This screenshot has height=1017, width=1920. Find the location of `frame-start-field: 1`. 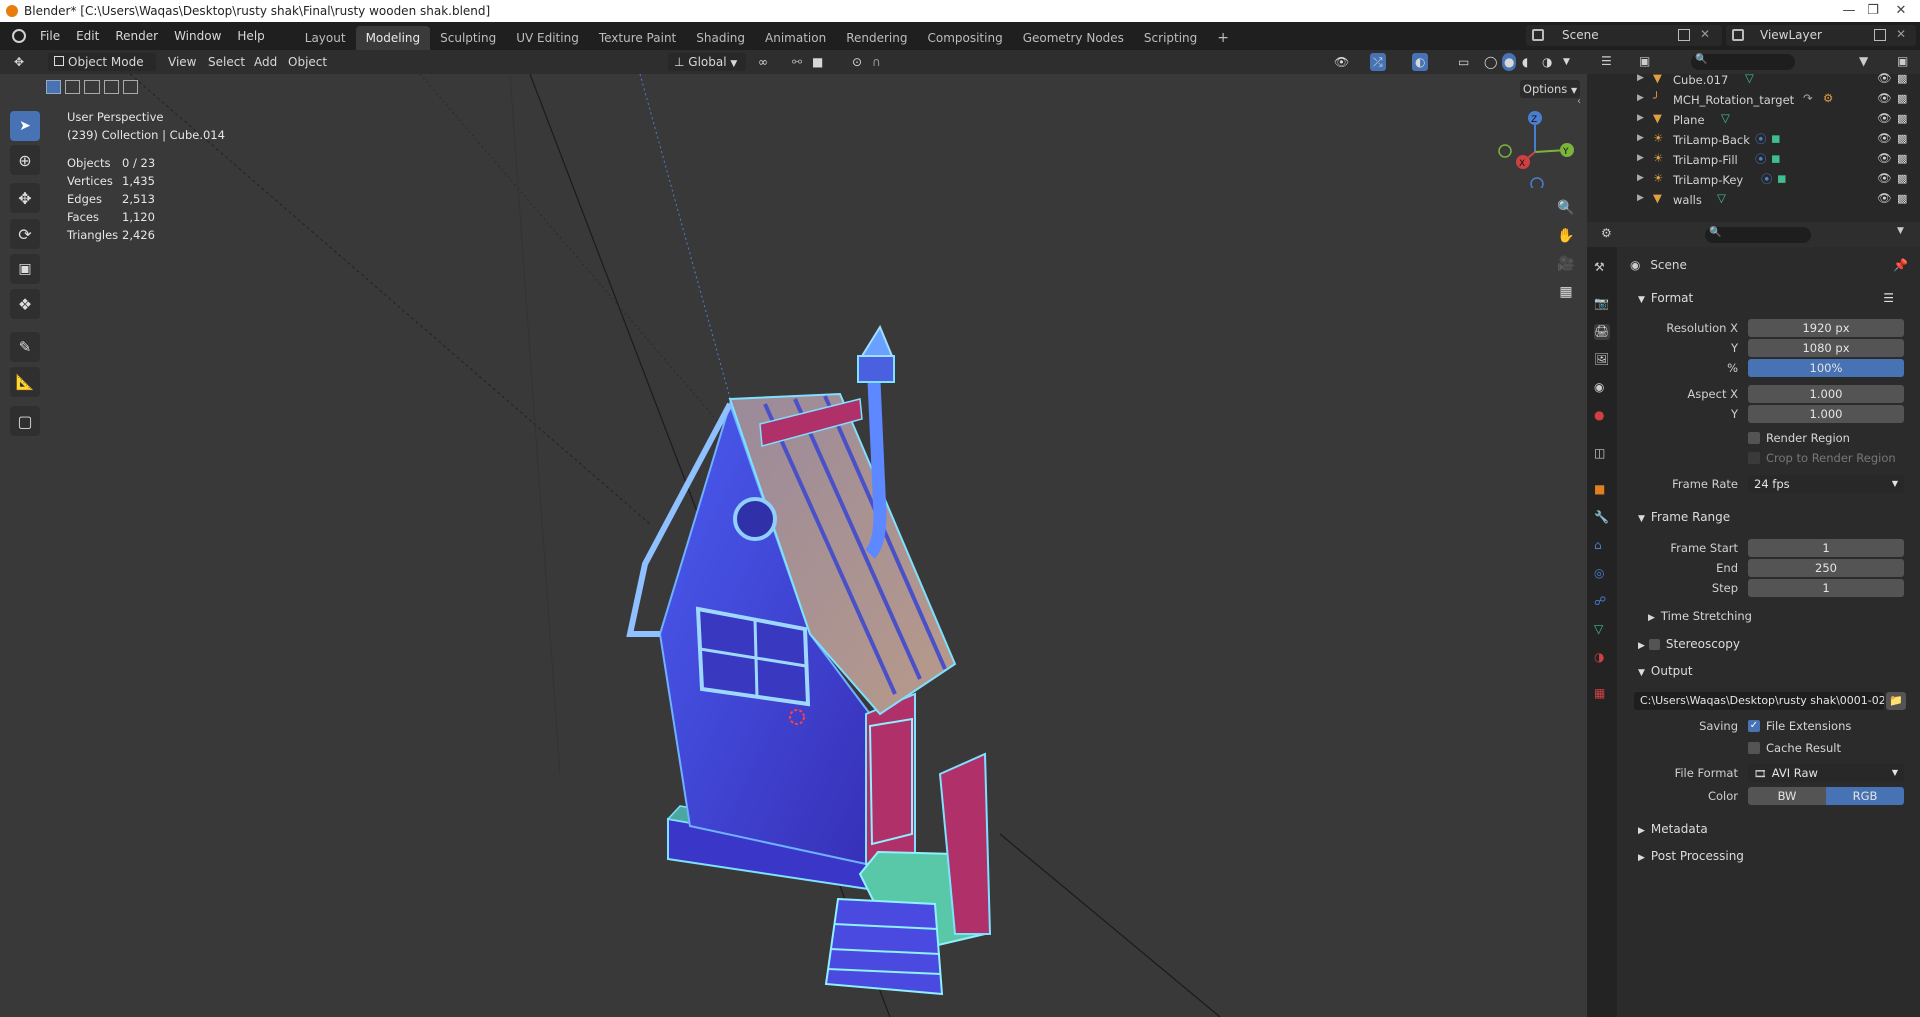

frame-start-field: 1 is located at coordinates (1826, 548).